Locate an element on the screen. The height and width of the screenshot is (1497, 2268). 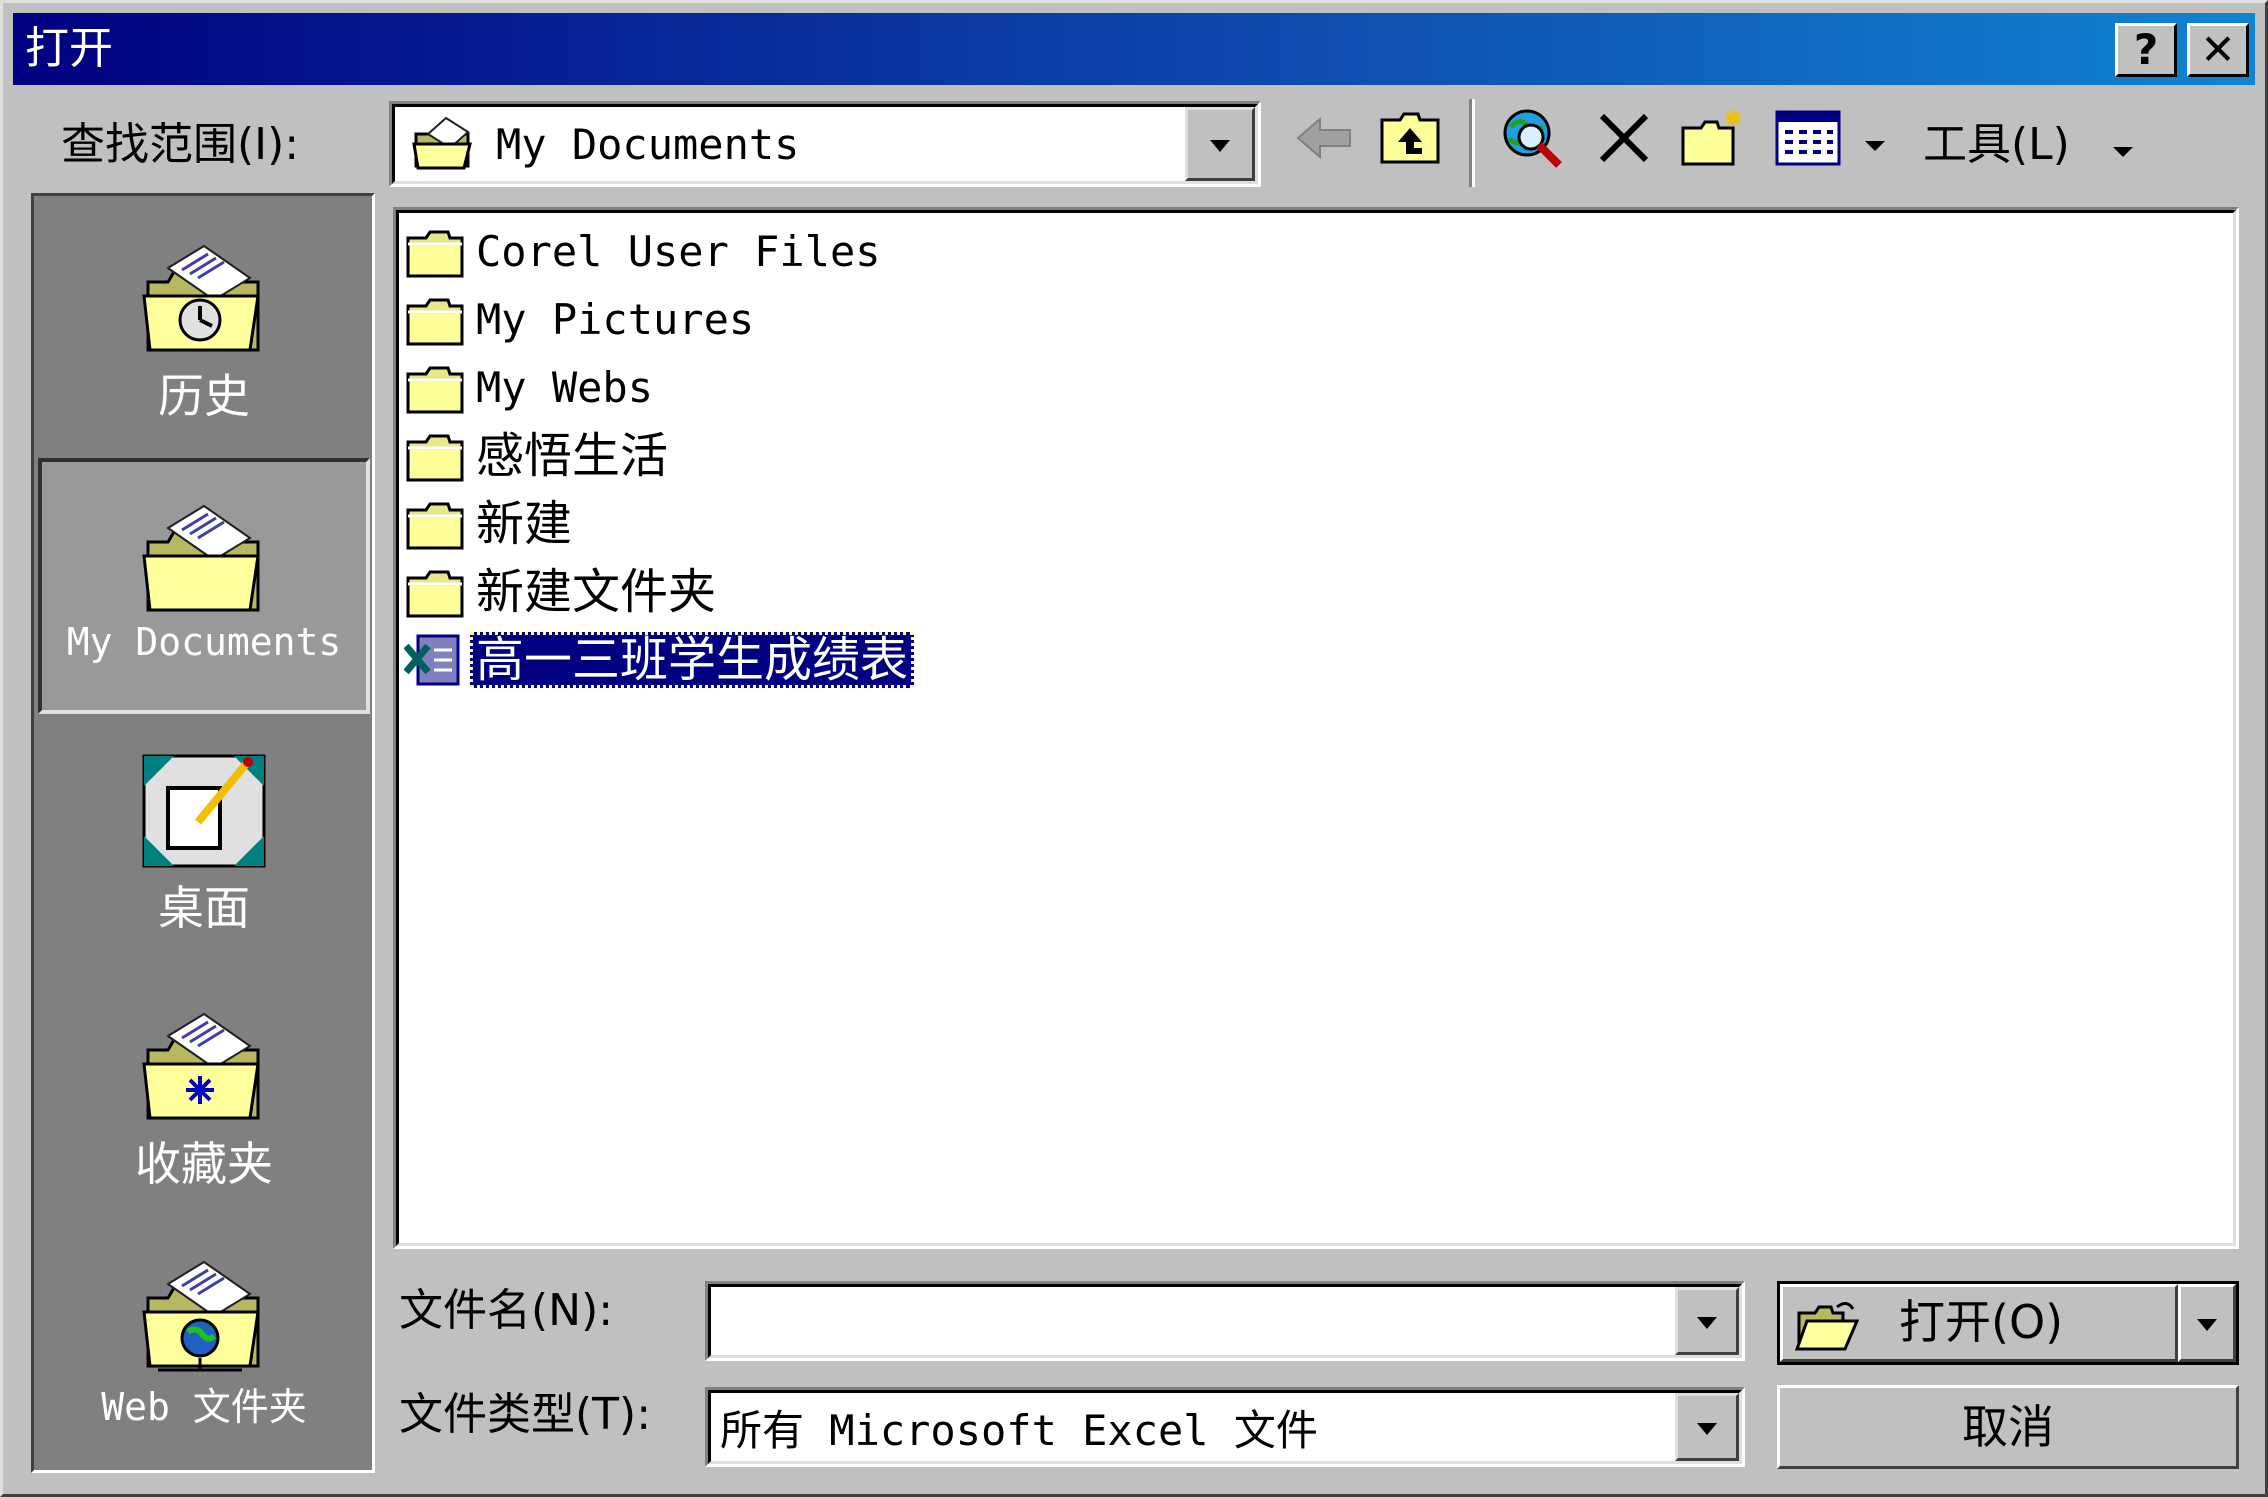
list-item: My Webs is located at coordinates (531, 388).